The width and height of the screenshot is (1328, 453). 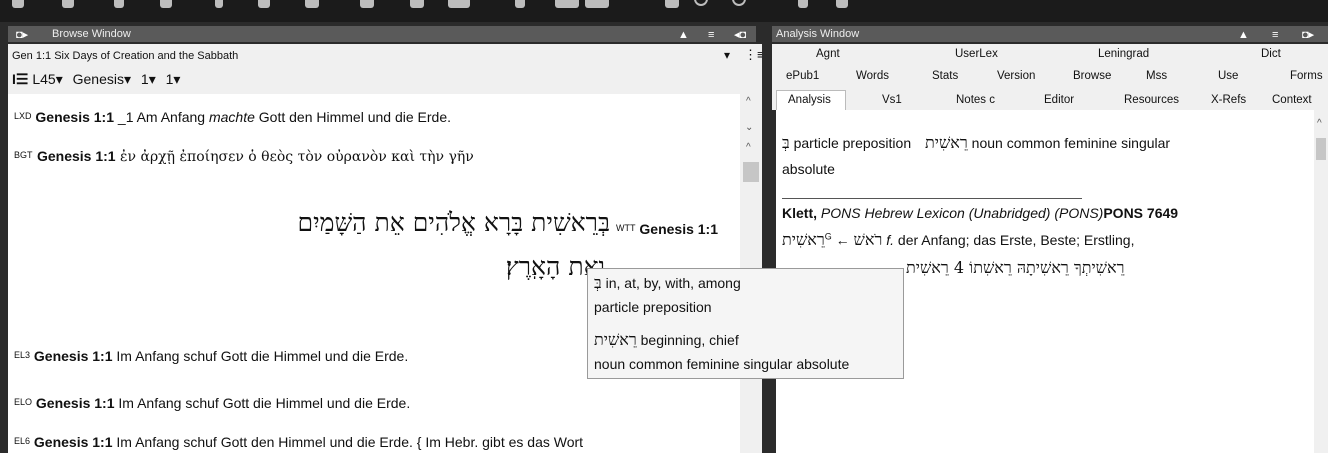 I want to click on book-select: Genesis▾, so click(x=102, y=79).